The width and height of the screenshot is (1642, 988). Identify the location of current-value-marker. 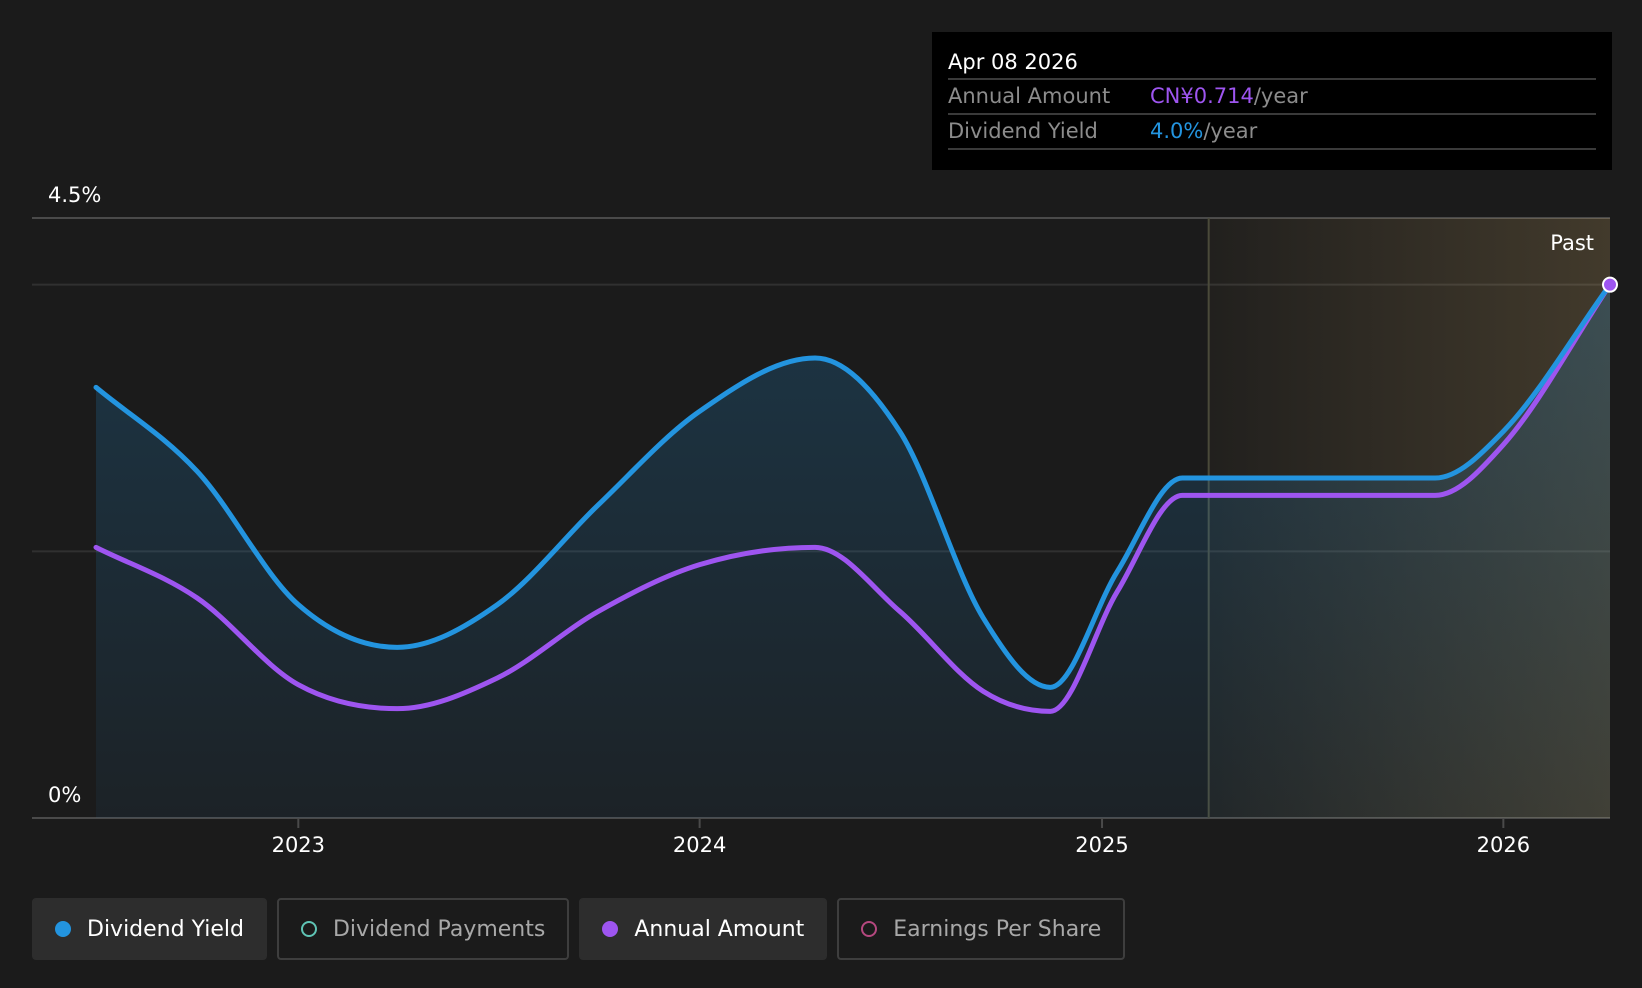
(1610, 284).